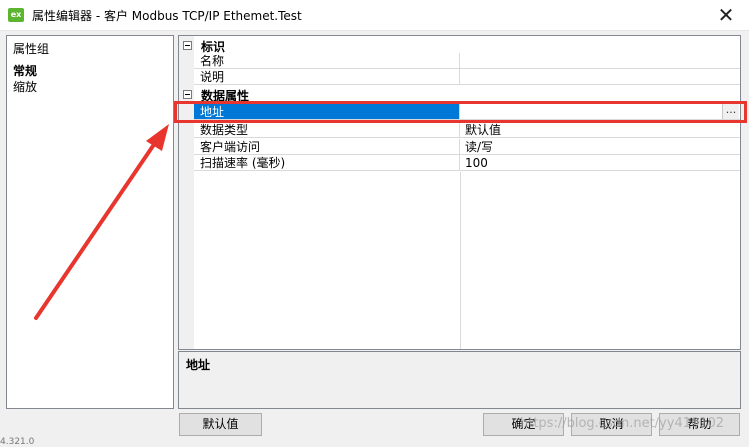 The image size is (749, 447). Describe the element at coordinates (699, 424) in the screenshot. I see `help-button: 帮助` at that location.